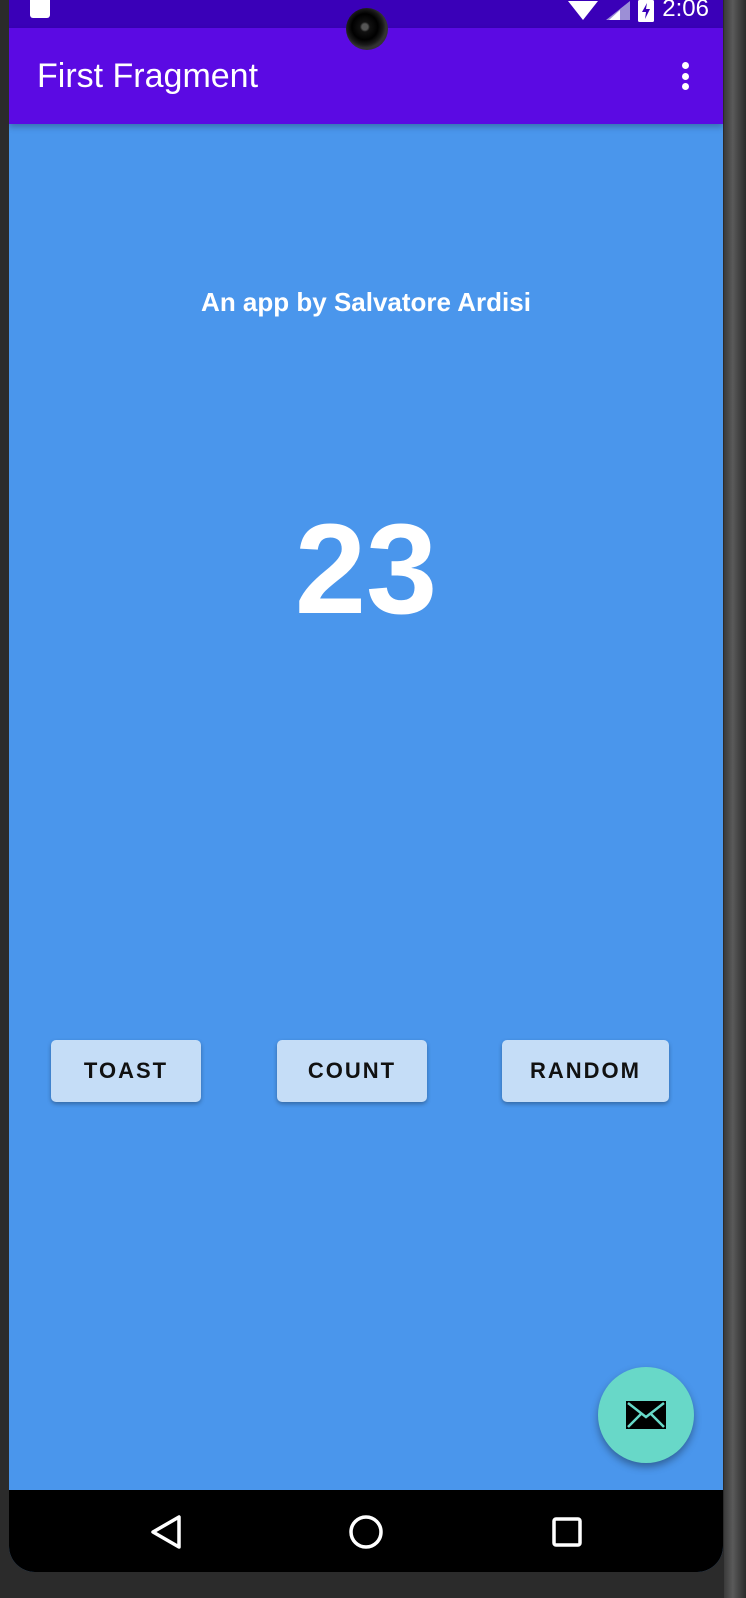 The width and height of the screenshot is (746, 1598). What do you see at coordinates (583, 10) in the screenshot?
I see `wifi-icon` at bounding box center [583, 10].